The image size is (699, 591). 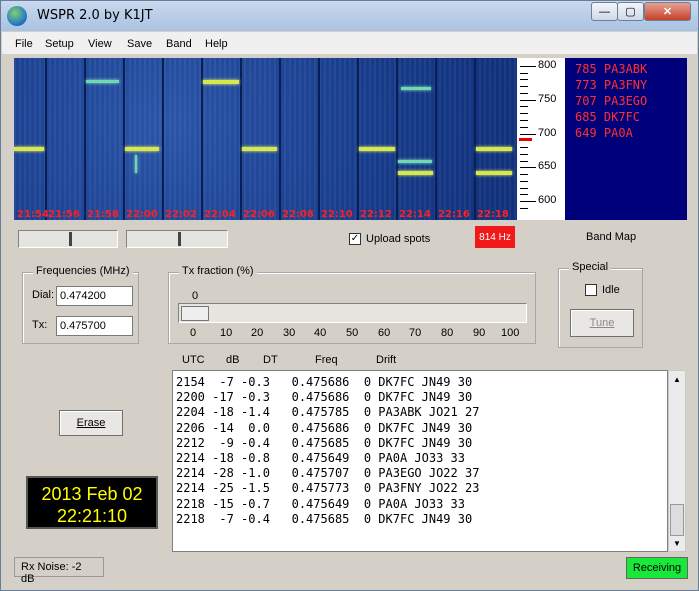 What do you see at coordinates (384, 333) in the screenshot?
I see `scale-label: 60` at bounding box center [384, 333].